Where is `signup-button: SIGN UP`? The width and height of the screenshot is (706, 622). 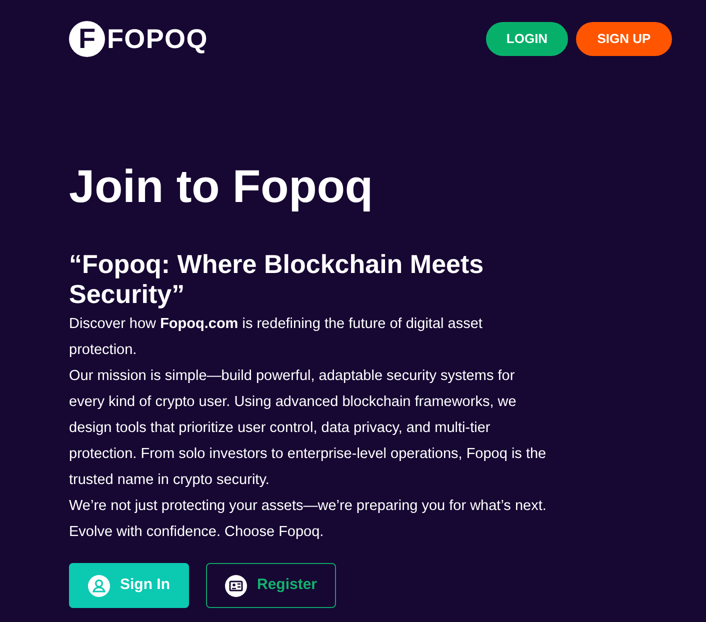
signup-button: SIGN UP is located at coordinates (624, 39).